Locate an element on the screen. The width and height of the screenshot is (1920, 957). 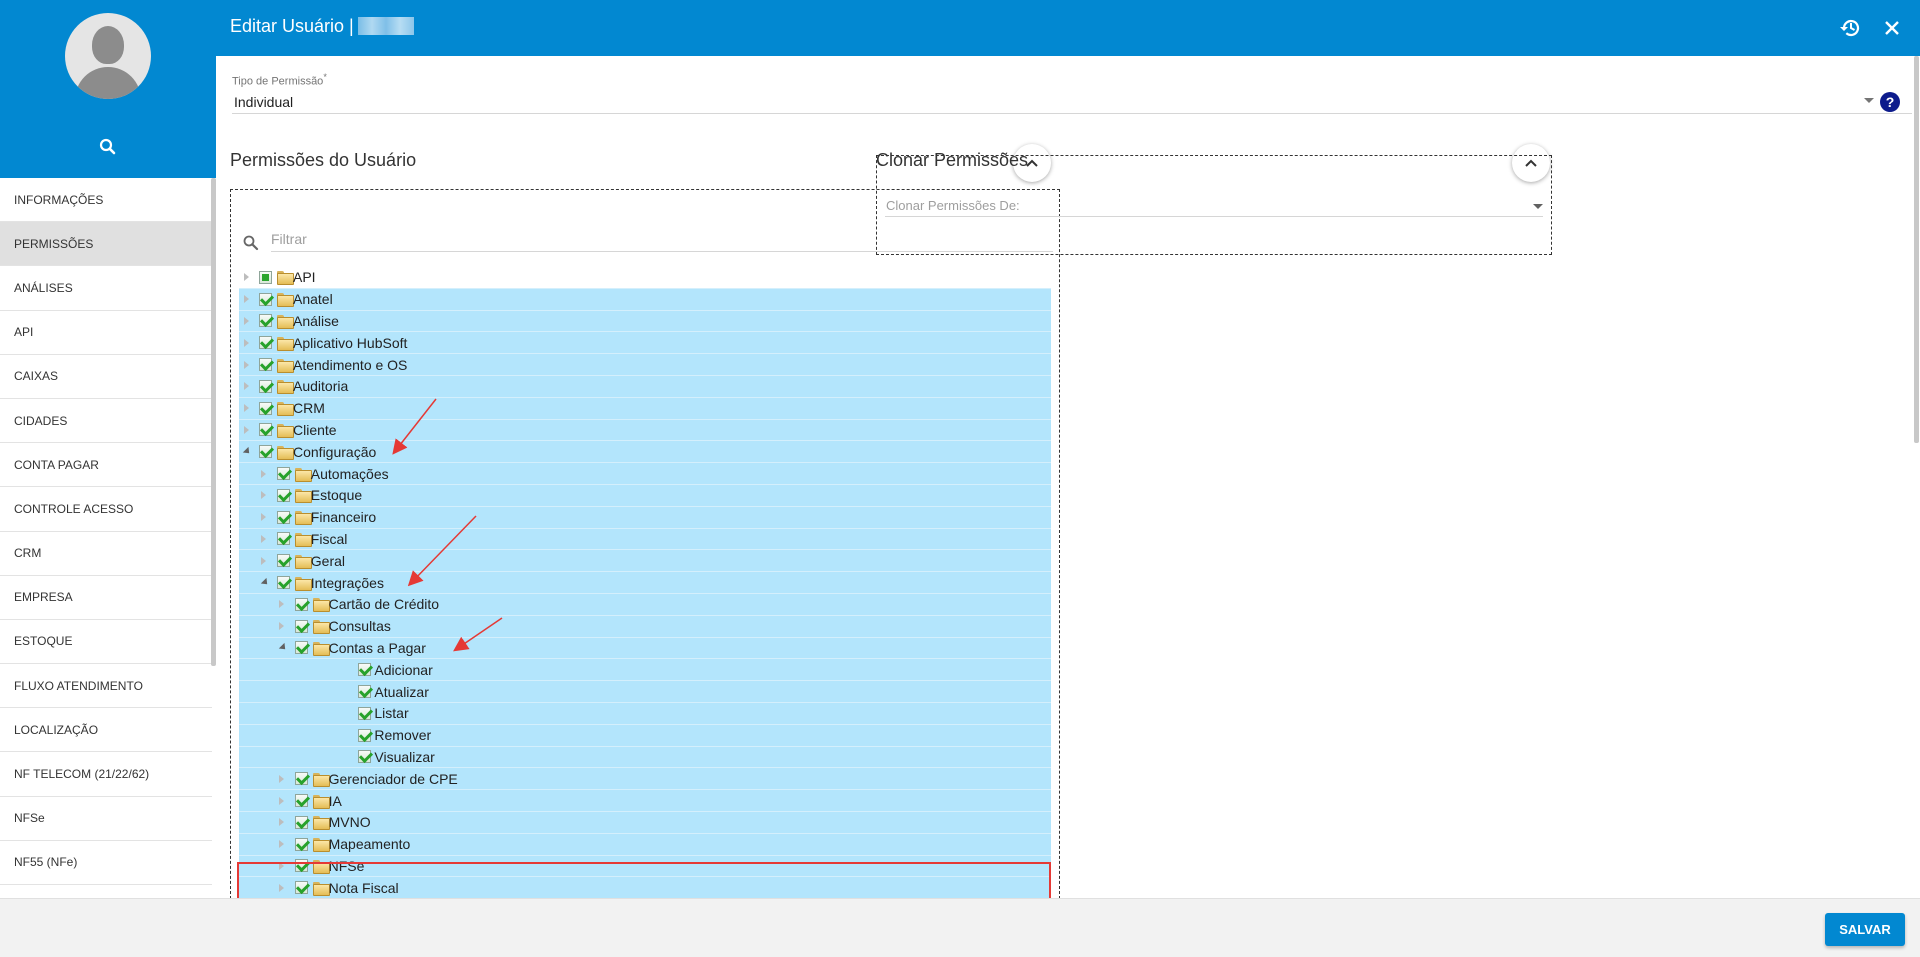
tree-node: Financeiro is located at coordinates (645, 517).